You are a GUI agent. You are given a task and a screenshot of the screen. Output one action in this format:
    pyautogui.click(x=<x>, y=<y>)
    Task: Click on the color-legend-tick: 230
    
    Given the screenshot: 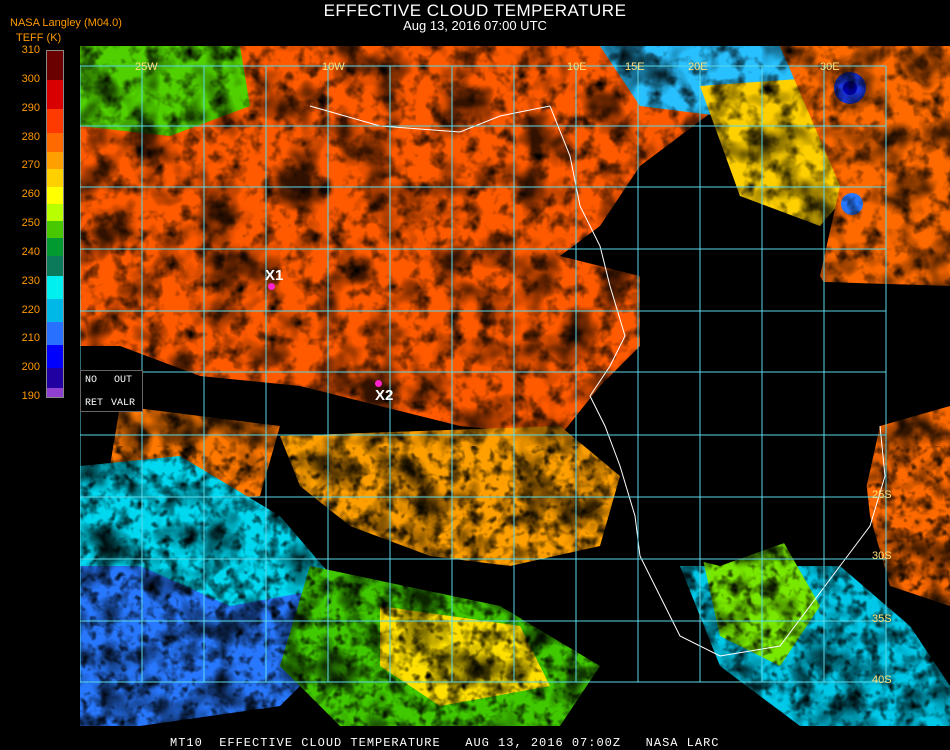 What is the action you would take?
    pyautogui.click(x=30, y=280)
    